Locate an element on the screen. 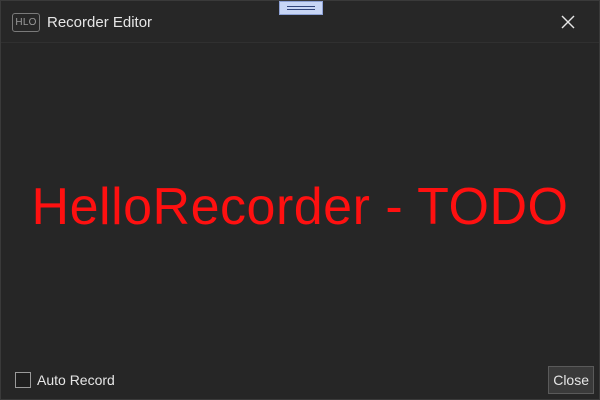 The width and height of the screenshot is (600, 400). window-title: Recorder Editor is located at coordinates (100, 22).